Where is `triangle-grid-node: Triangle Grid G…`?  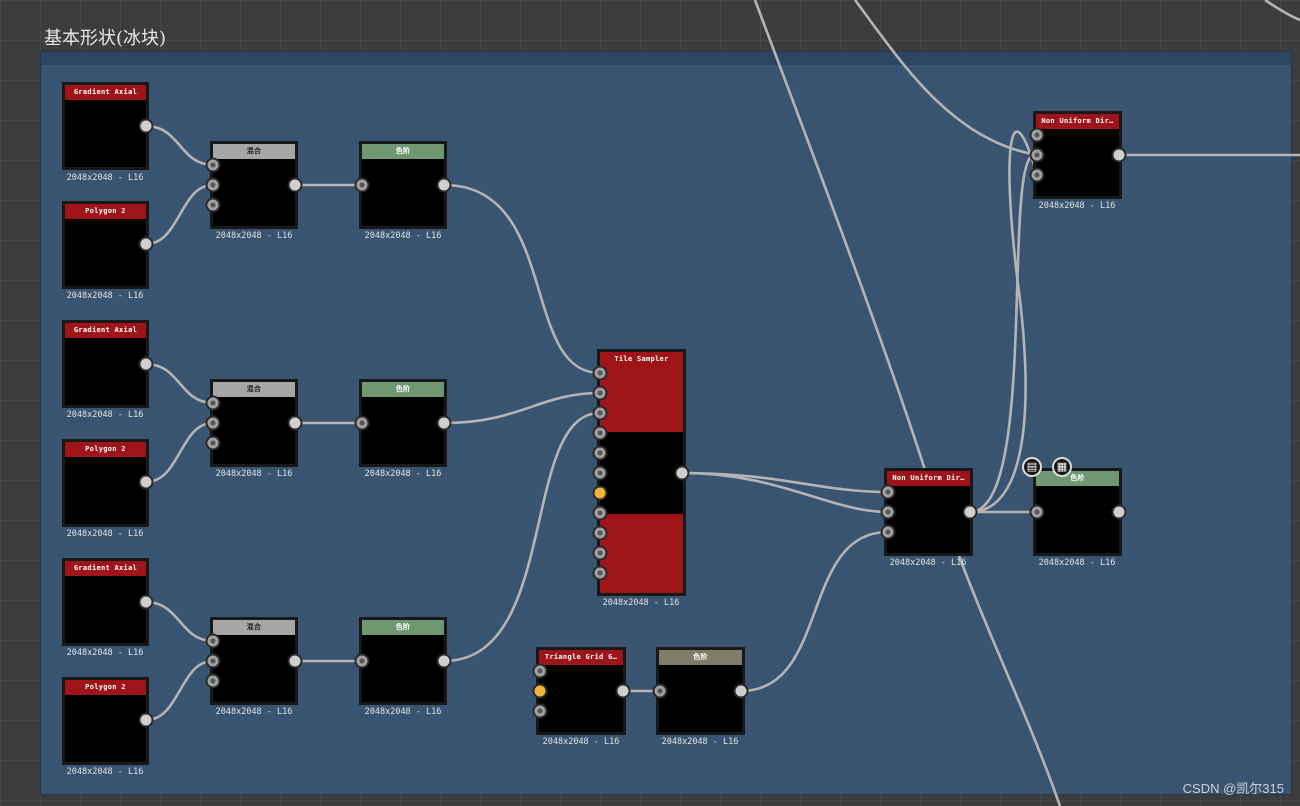 triangle-grid-node: Triangle Grid G… is located at coordinates (581, 691).